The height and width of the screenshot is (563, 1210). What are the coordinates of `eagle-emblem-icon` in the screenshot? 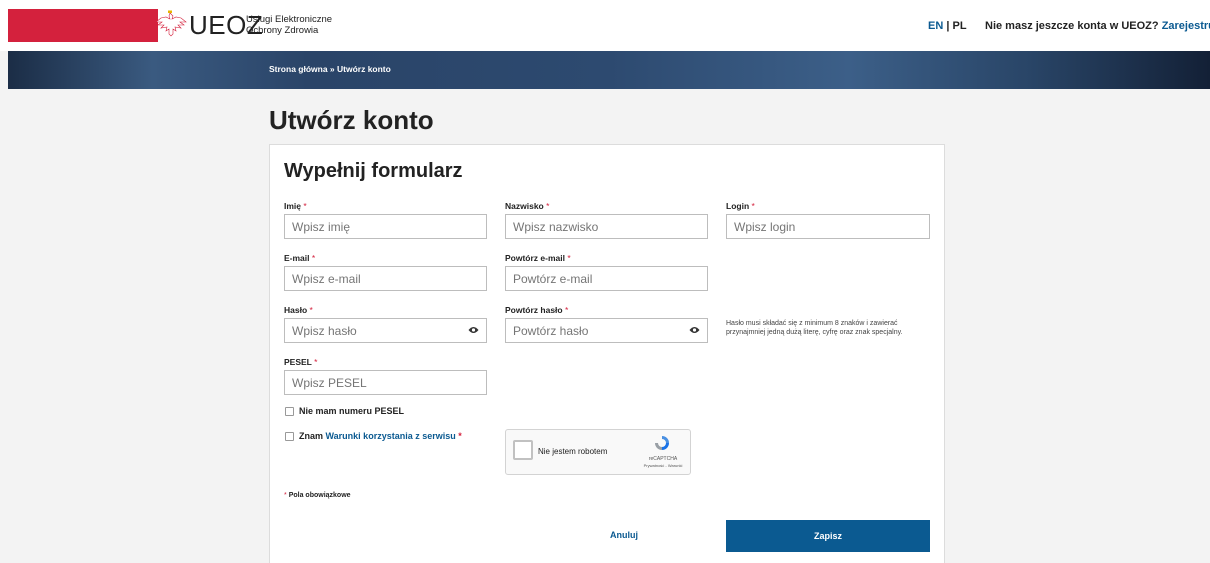 It's located at (171, 23).